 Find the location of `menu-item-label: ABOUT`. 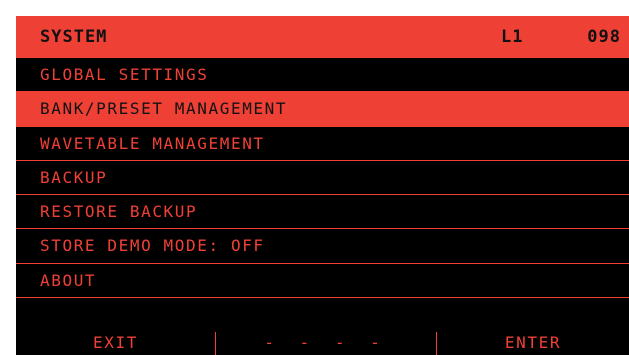

menu-item-label: ABOUT is located at coordinates (68, 280).